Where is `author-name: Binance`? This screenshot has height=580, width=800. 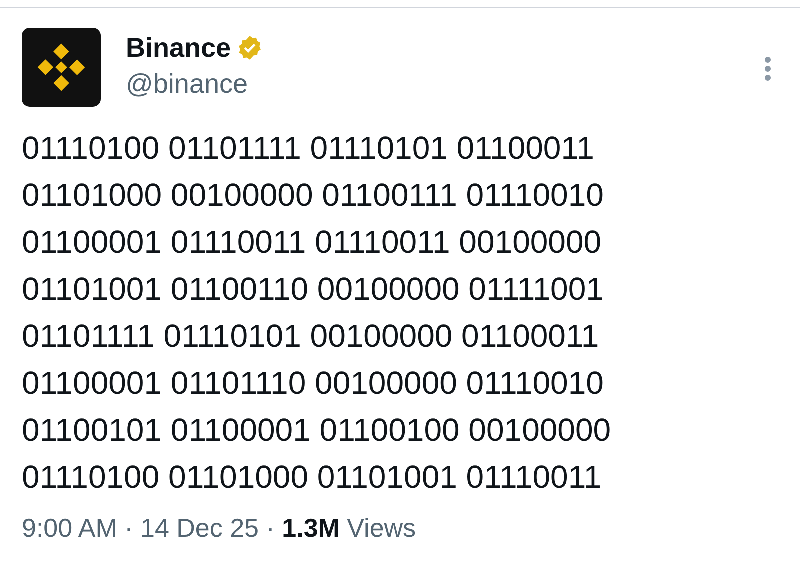 author-name: Binance is located at coordinates (179, 48).